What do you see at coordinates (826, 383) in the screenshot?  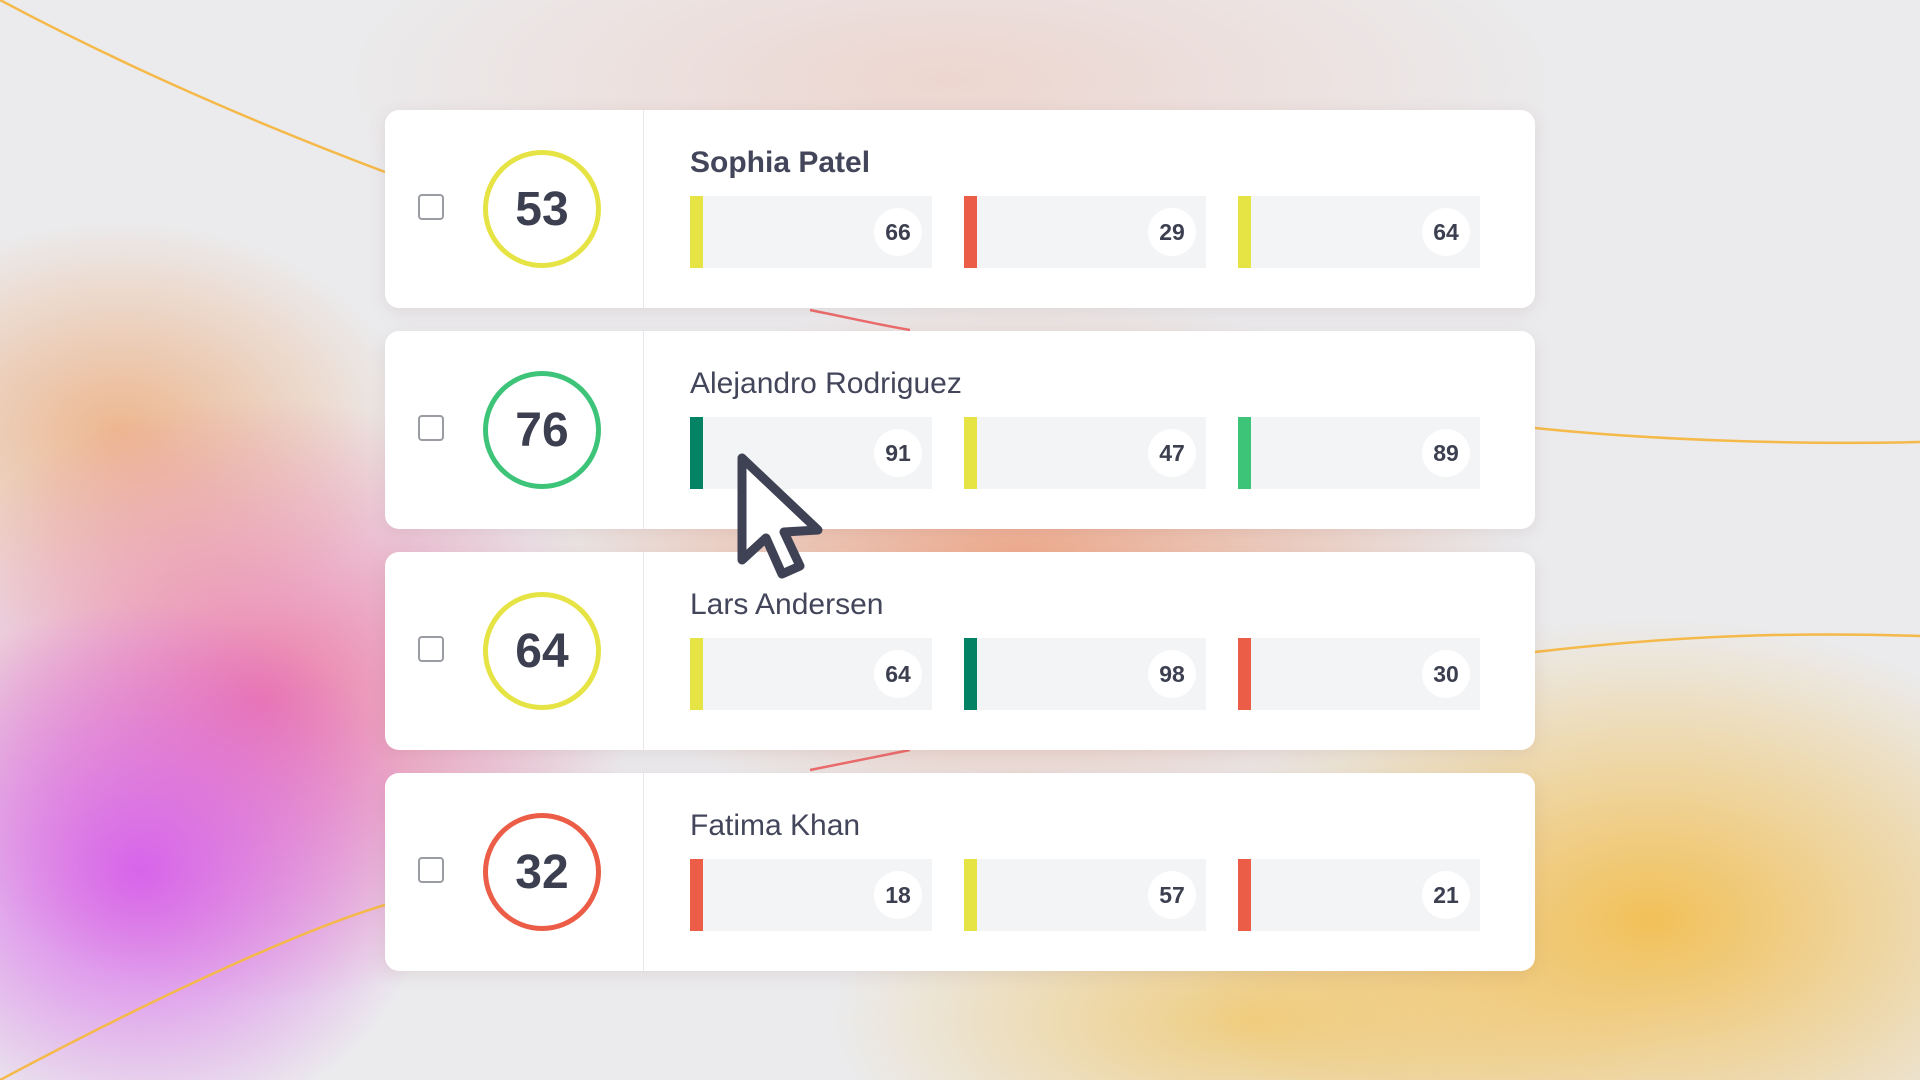 I see `user-name: Alejandro Rodriguez` at bounding box center [826, 383].